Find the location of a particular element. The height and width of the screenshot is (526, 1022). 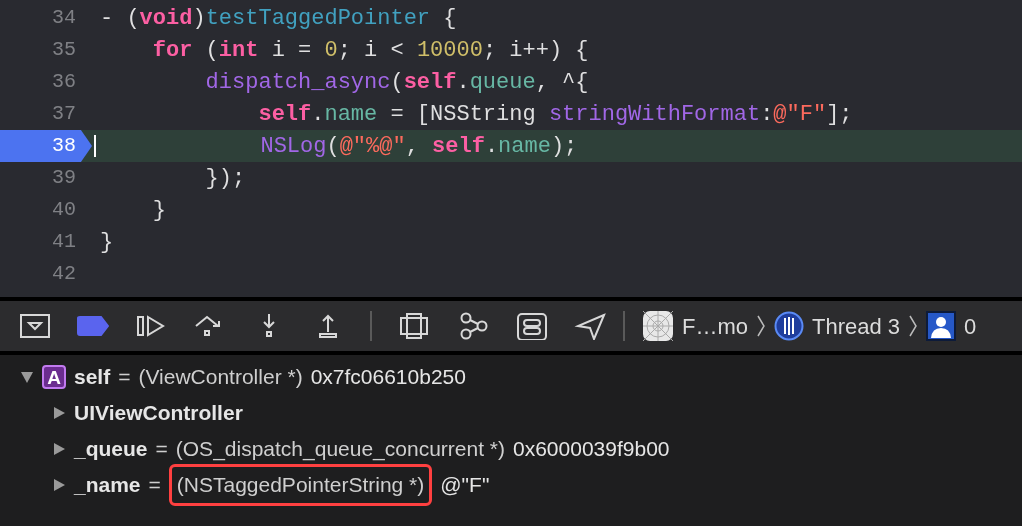

line-number: 42 is located at coordinates (63, 274).